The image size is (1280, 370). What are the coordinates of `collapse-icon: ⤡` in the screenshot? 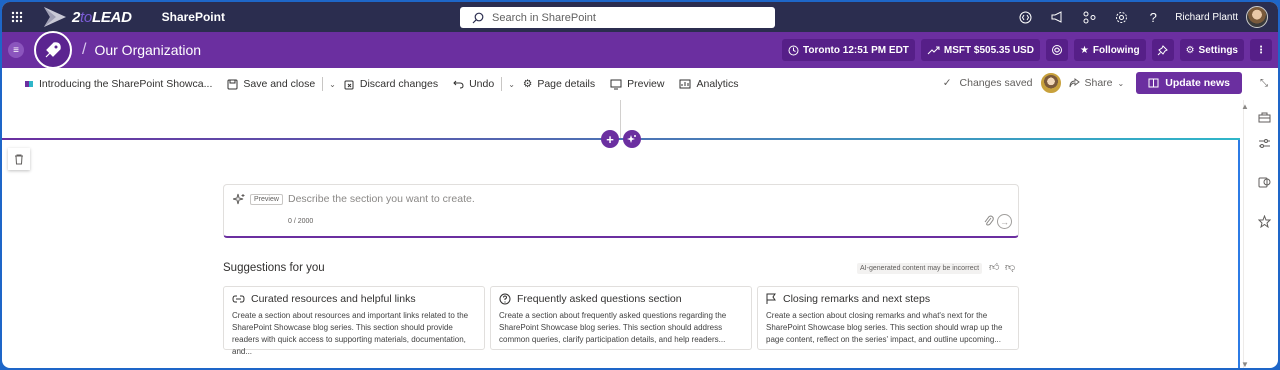 It's located at (1264, 83).